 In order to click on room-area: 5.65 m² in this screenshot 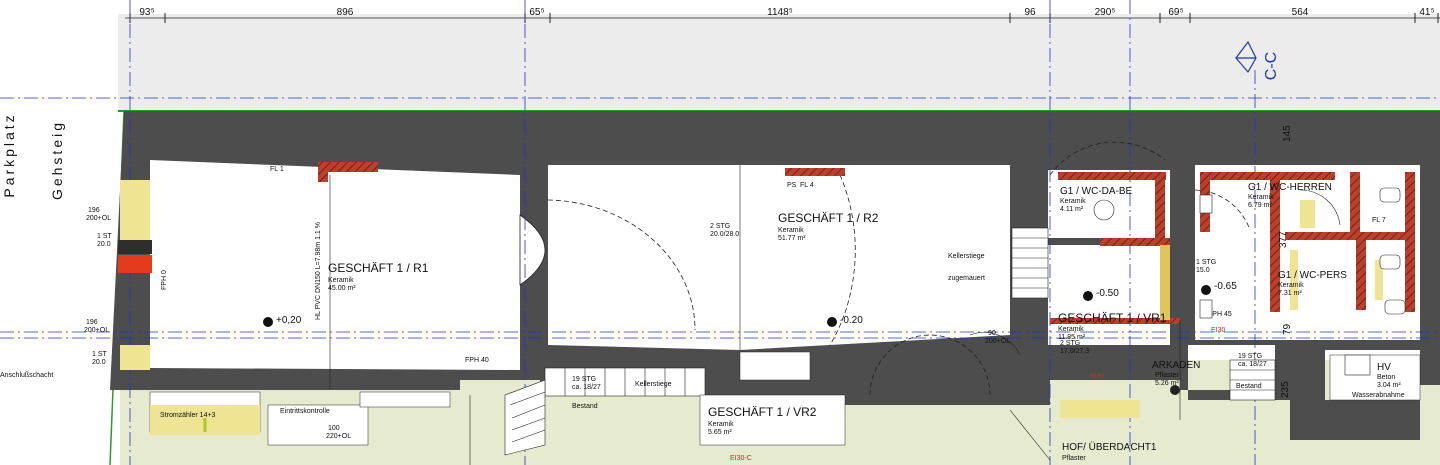, I will do `click(720, 432)`.